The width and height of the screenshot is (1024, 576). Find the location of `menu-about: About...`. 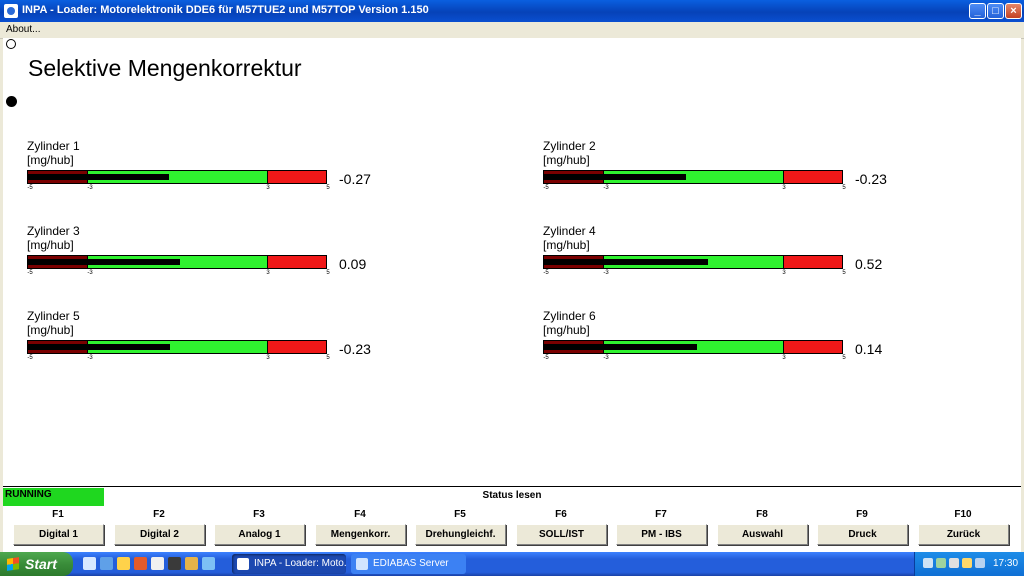

menu-about: About... is located at coordinates (23, 29).